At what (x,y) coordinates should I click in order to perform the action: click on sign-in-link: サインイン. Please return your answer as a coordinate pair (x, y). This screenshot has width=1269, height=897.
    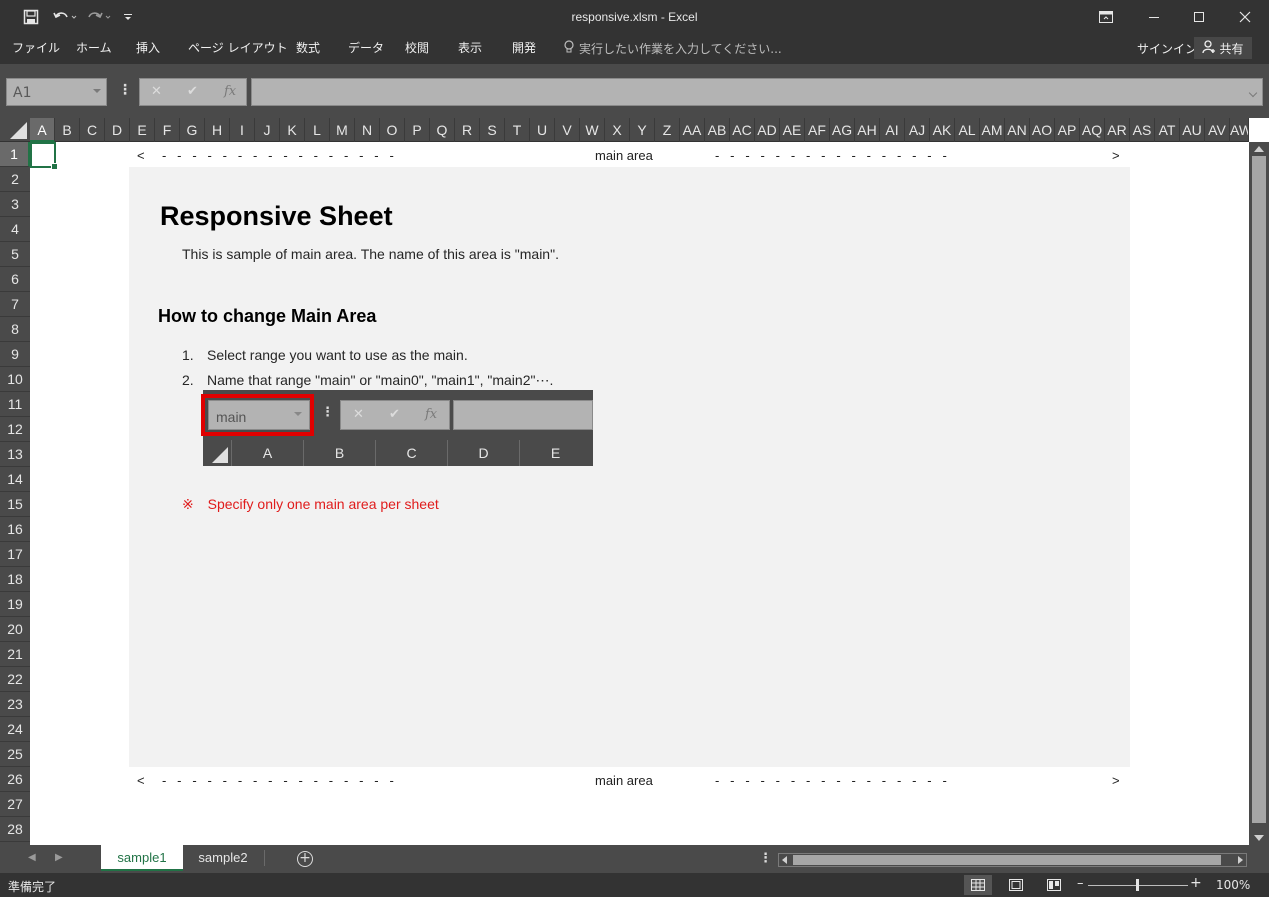
    Looking at the image, I should click on (1167, 48).